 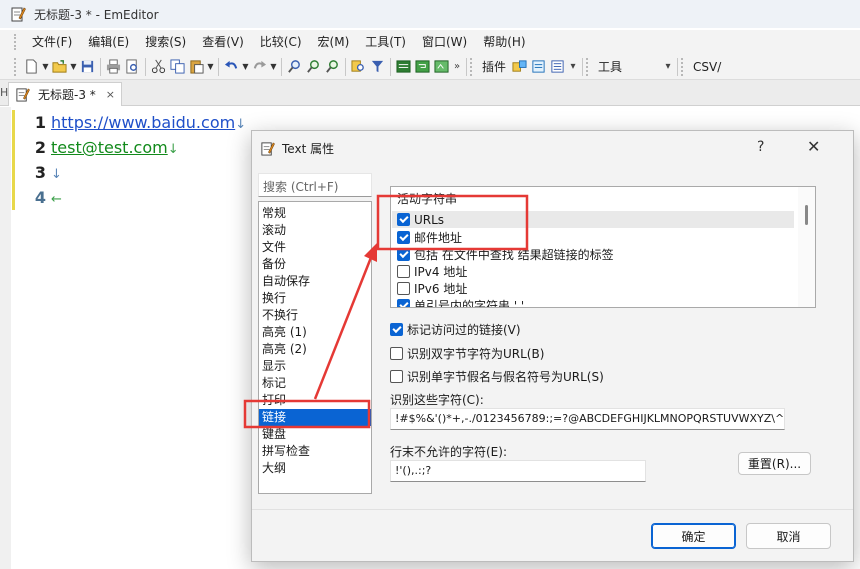 What do you see at coordinates (813, 146) in the screenshot?
I see `close-icon: ✕` at bounding box center [813, 146].